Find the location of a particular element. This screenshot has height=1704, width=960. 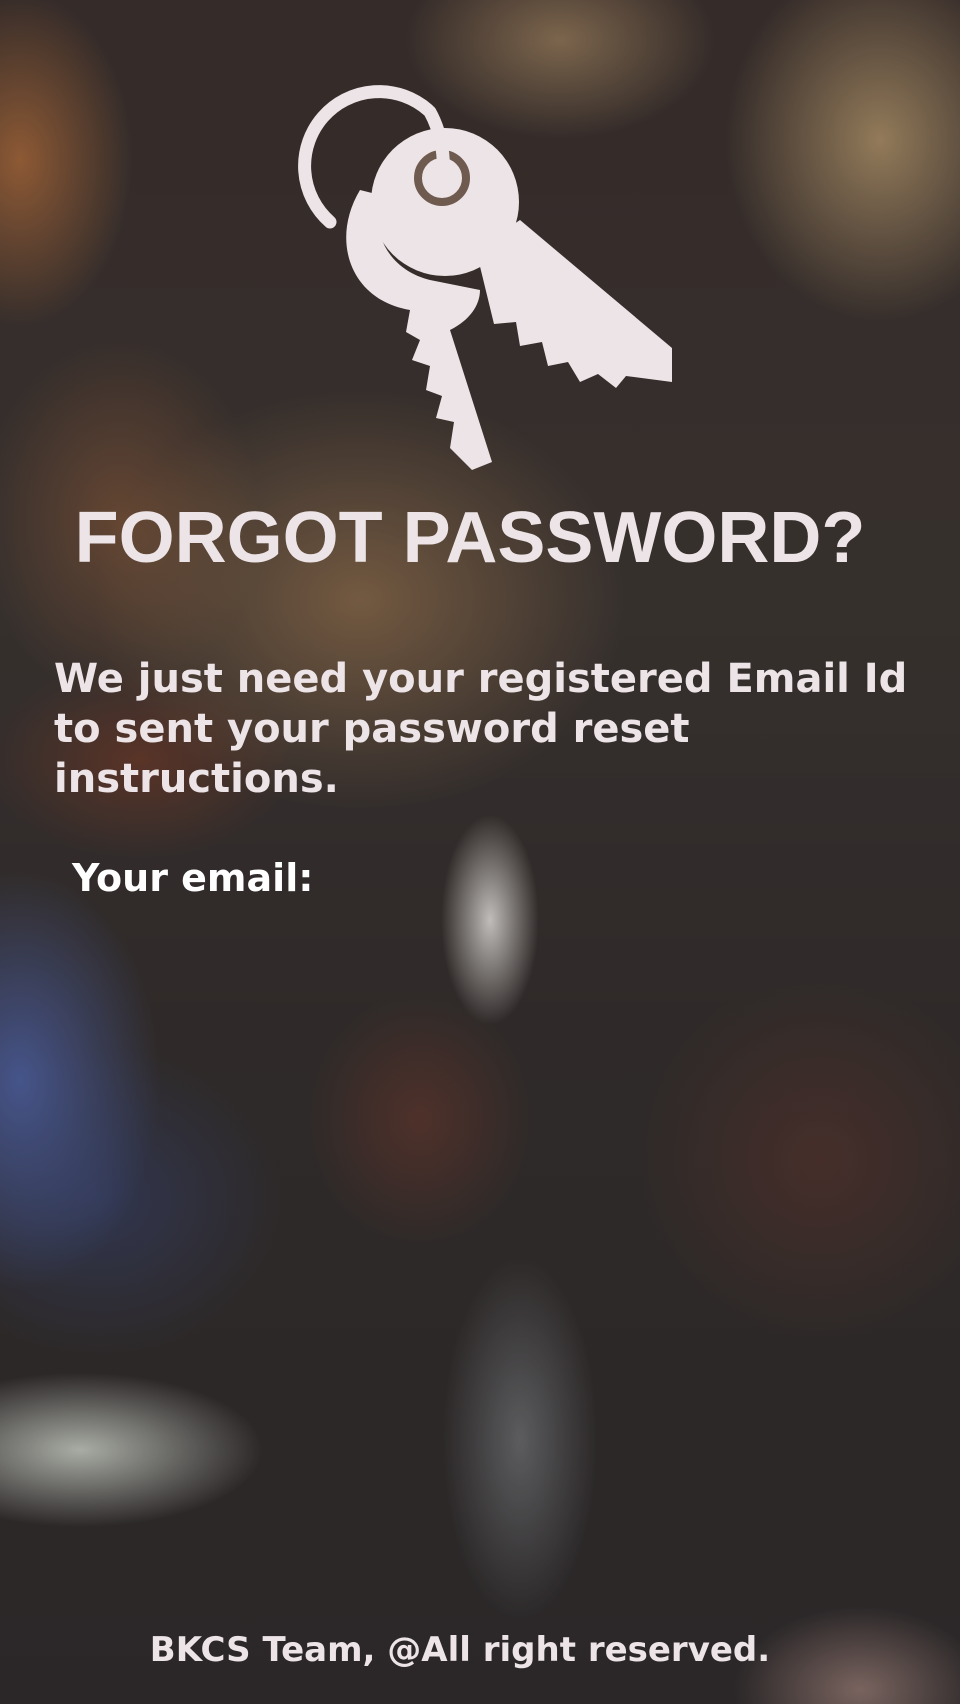

footer-text: BKCS Team, @All right reserved. is located at coordinates (460, 1650).